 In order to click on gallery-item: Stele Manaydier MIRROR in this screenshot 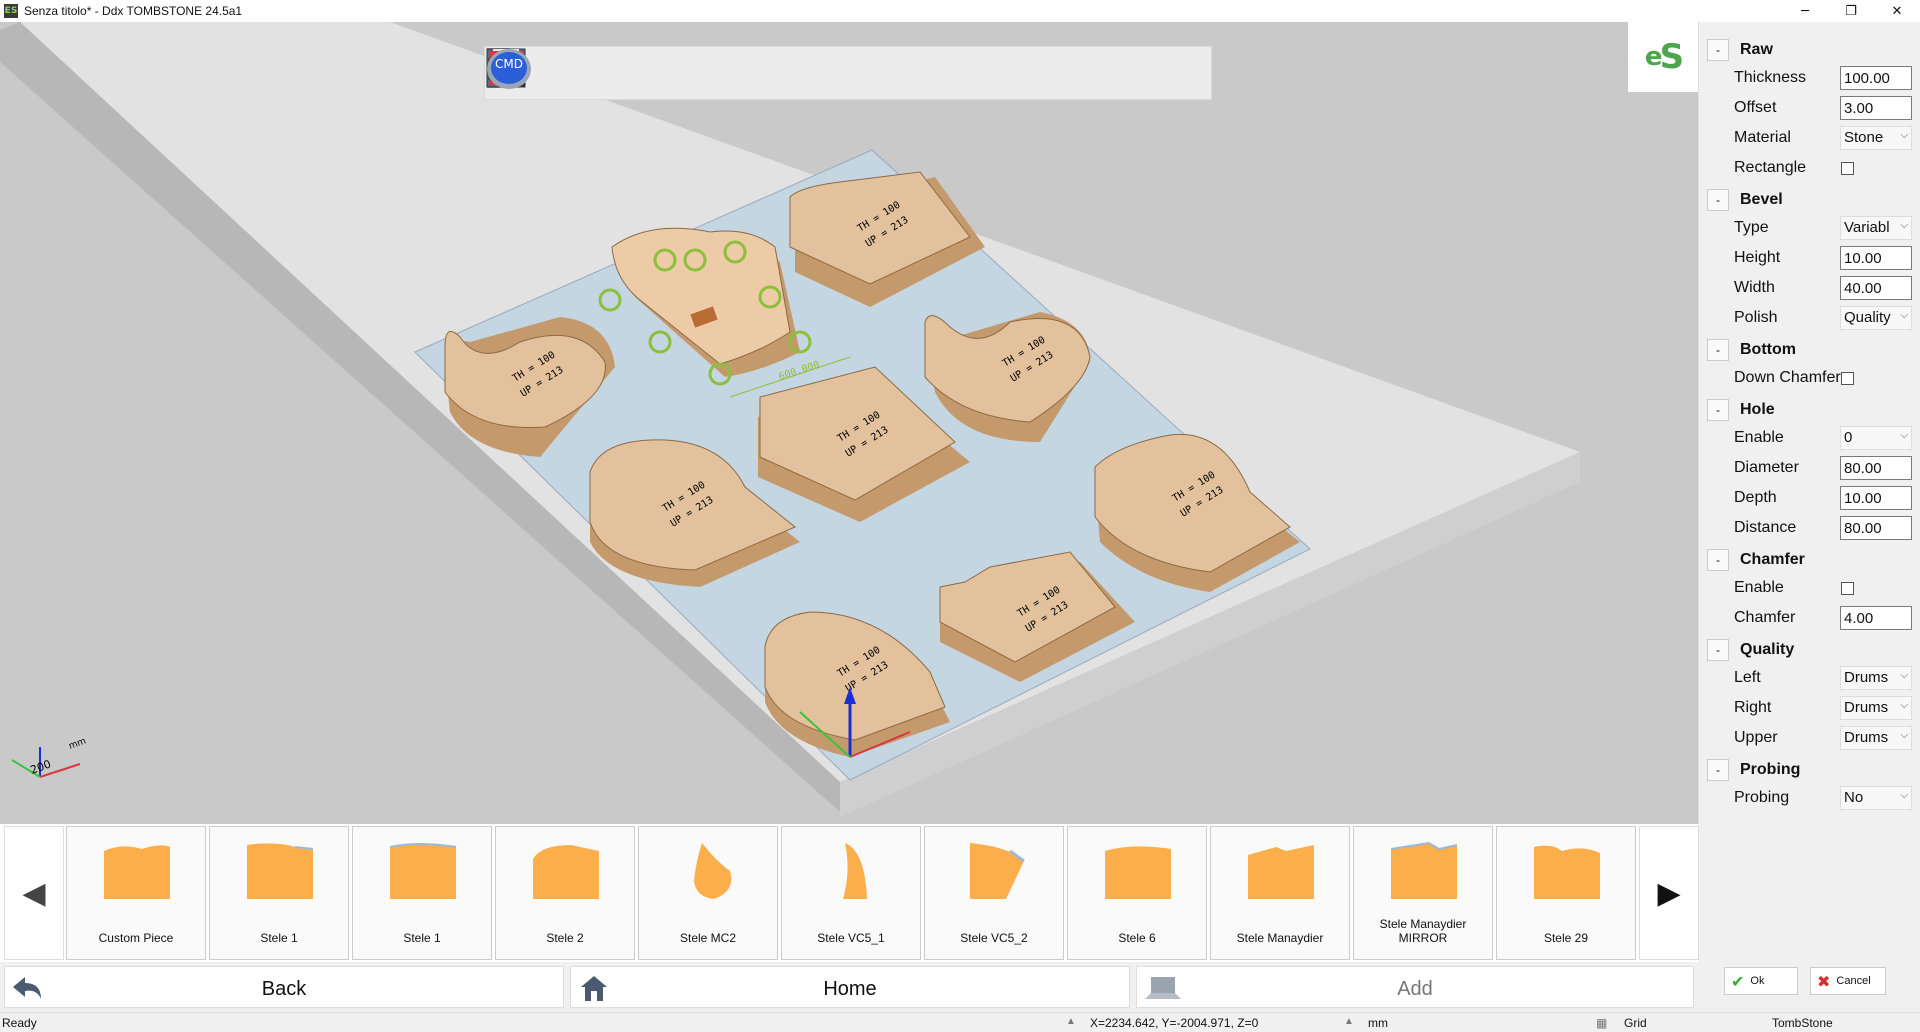, I will do `click(1423, 893)`.